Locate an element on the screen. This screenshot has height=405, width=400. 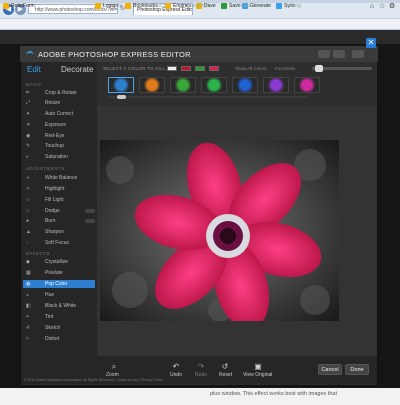
distort-icon: ≈ is located at coordinates (27, 339).